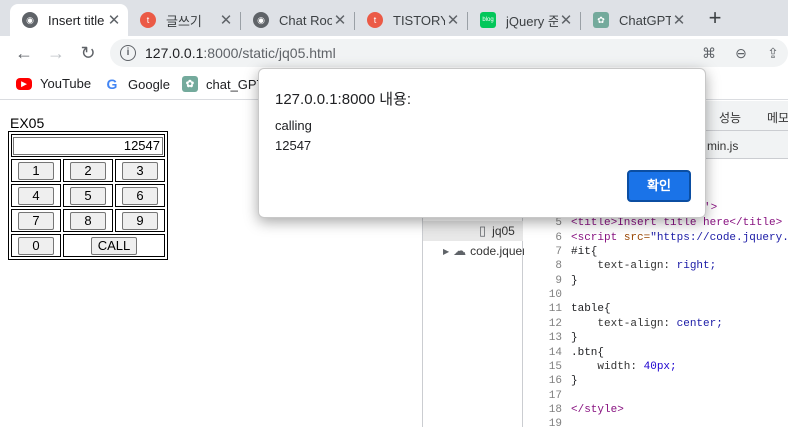 The width and height of the screenshot is (788, 427). Describe the element at coordinates (715, 19) in the screenshot. I see `new-tab-button: +` at that location.